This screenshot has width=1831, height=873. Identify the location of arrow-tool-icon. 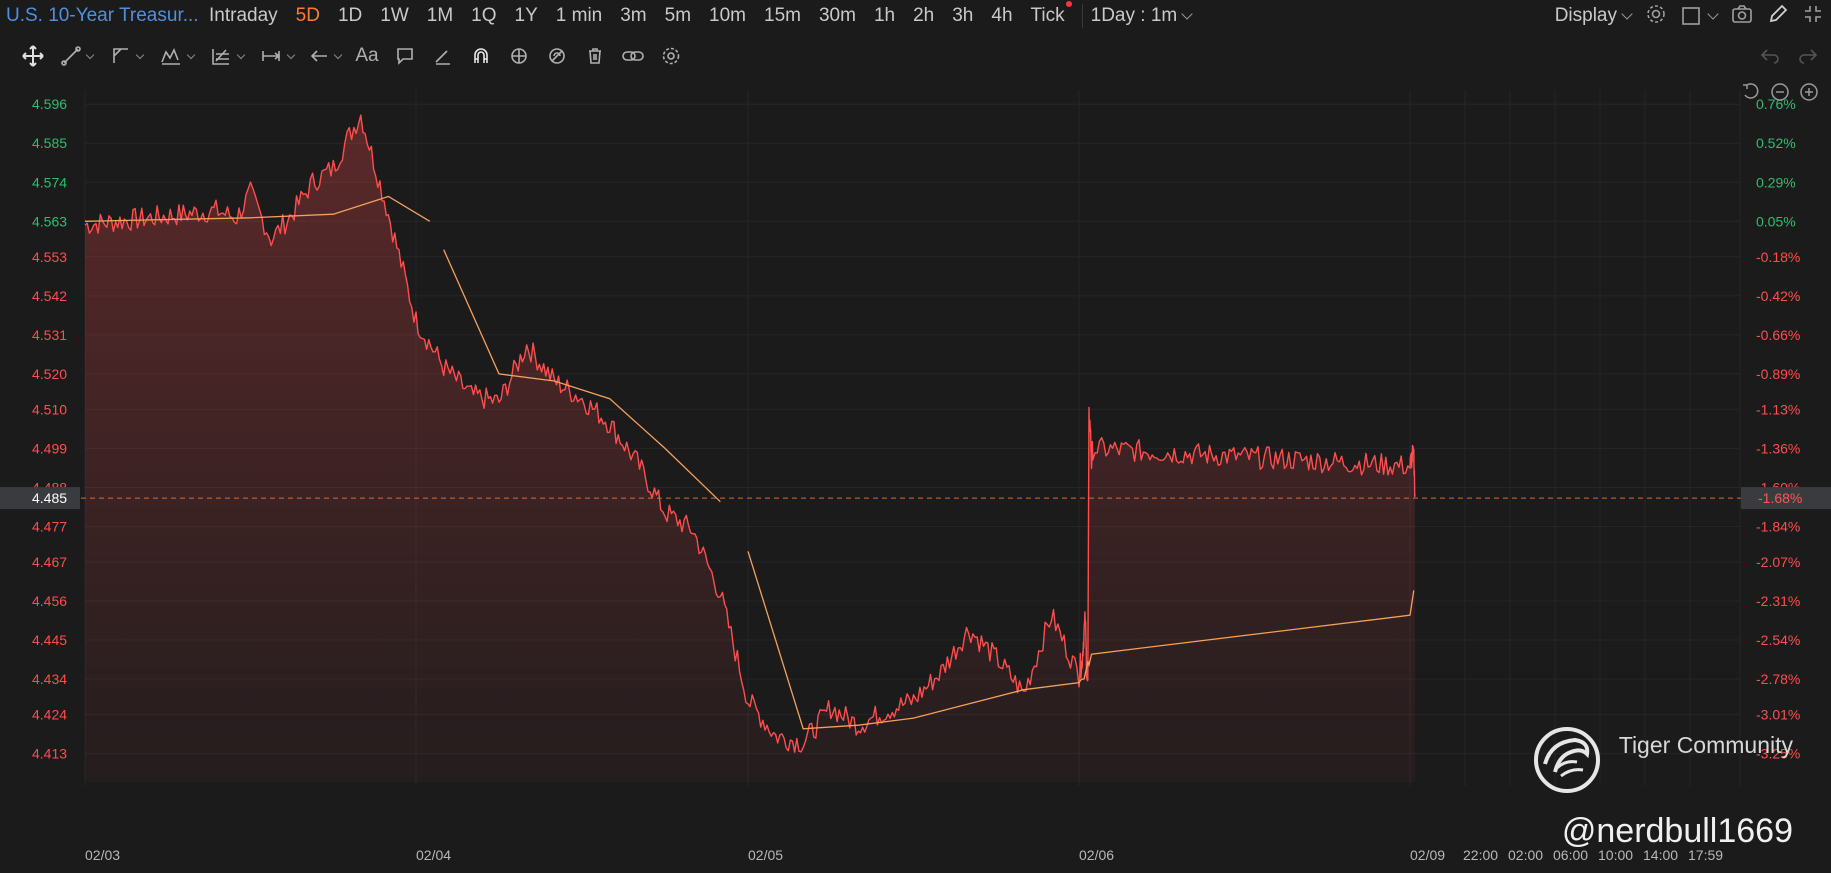
(318, 56).